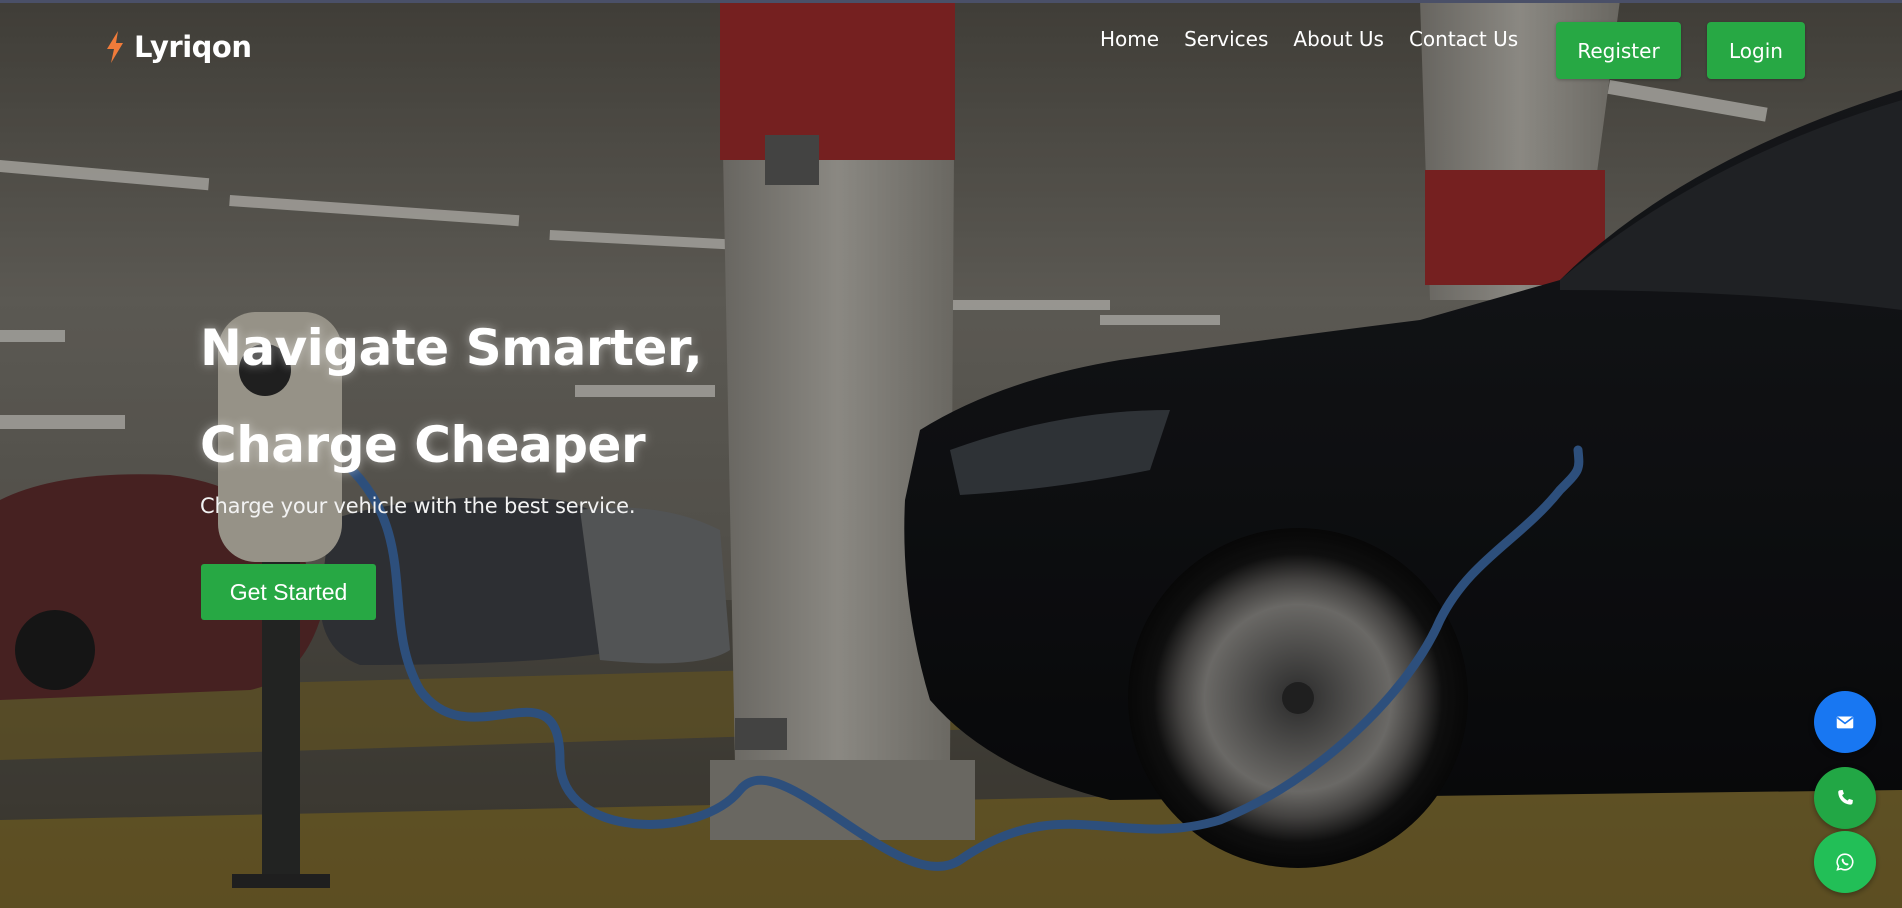 This screenshot has width=1902, height=908. I want to click on whatsapp-fab, so click(1845, 862).